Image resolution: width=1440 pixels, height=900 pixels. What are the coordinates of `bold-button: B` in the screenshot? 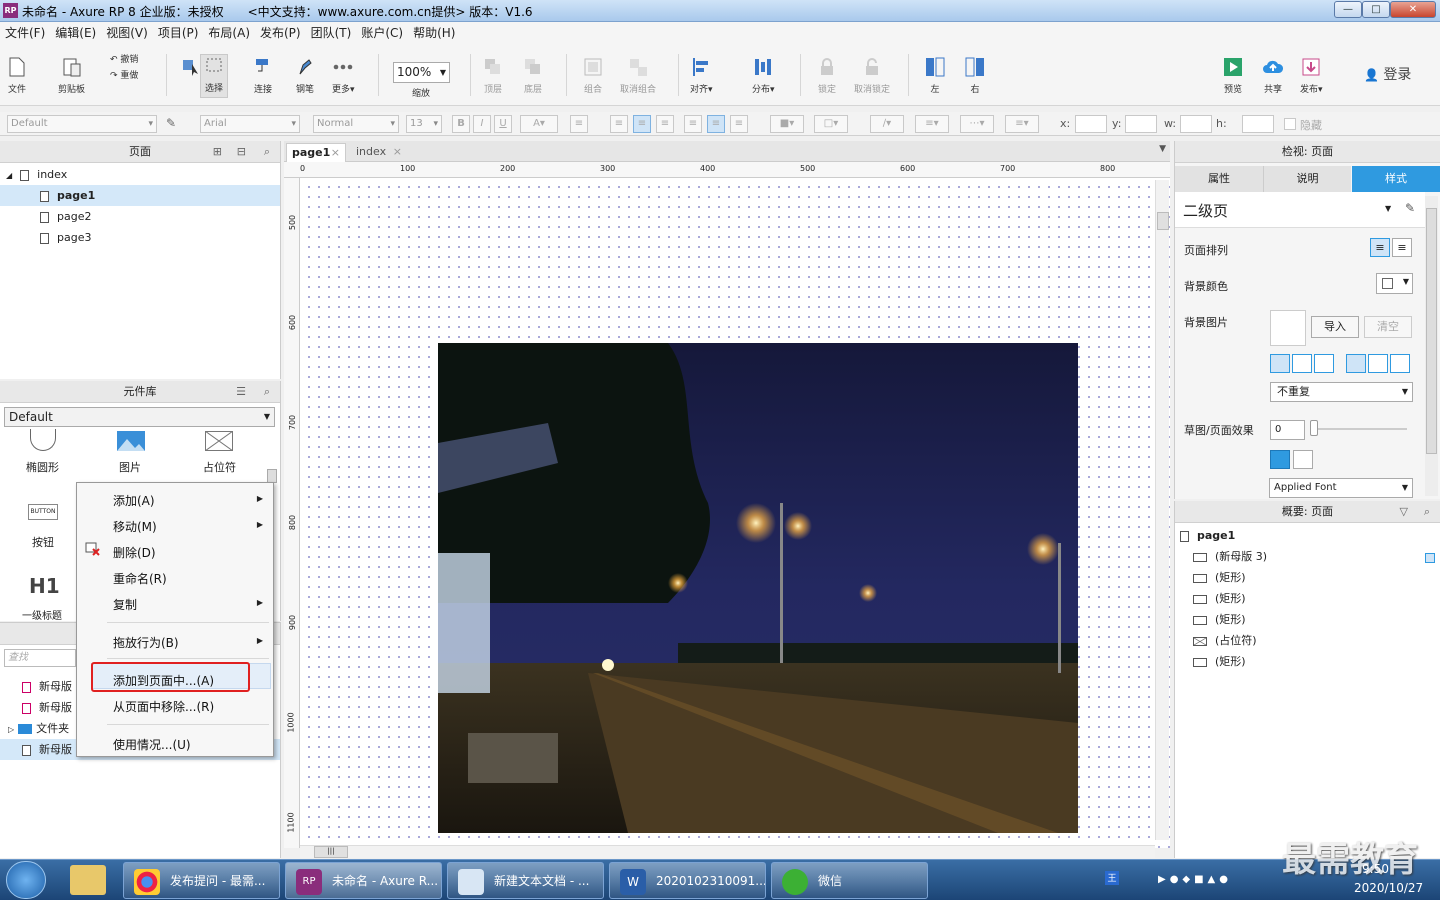 It's located at (461, 124).